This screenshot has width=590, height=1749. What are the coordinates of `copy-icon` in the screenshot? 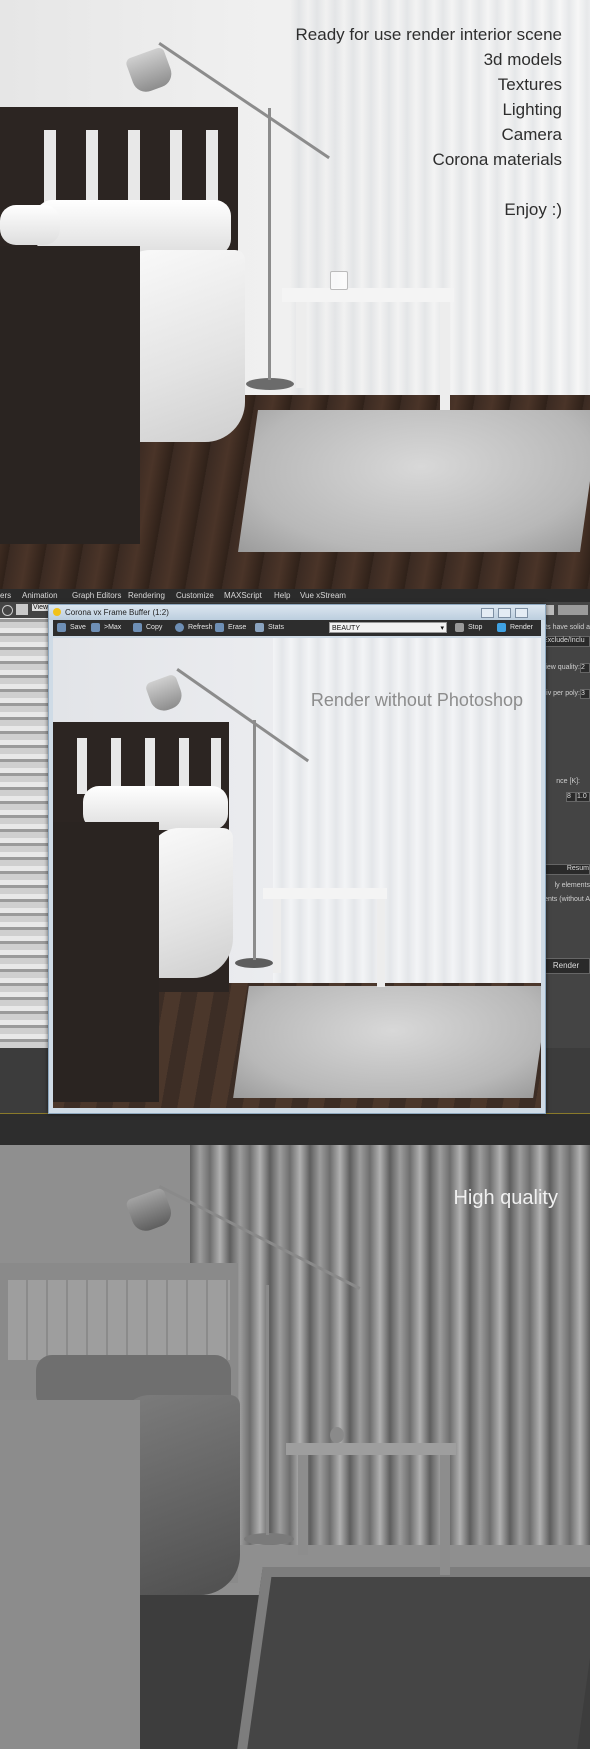 It's located at (137, 627).